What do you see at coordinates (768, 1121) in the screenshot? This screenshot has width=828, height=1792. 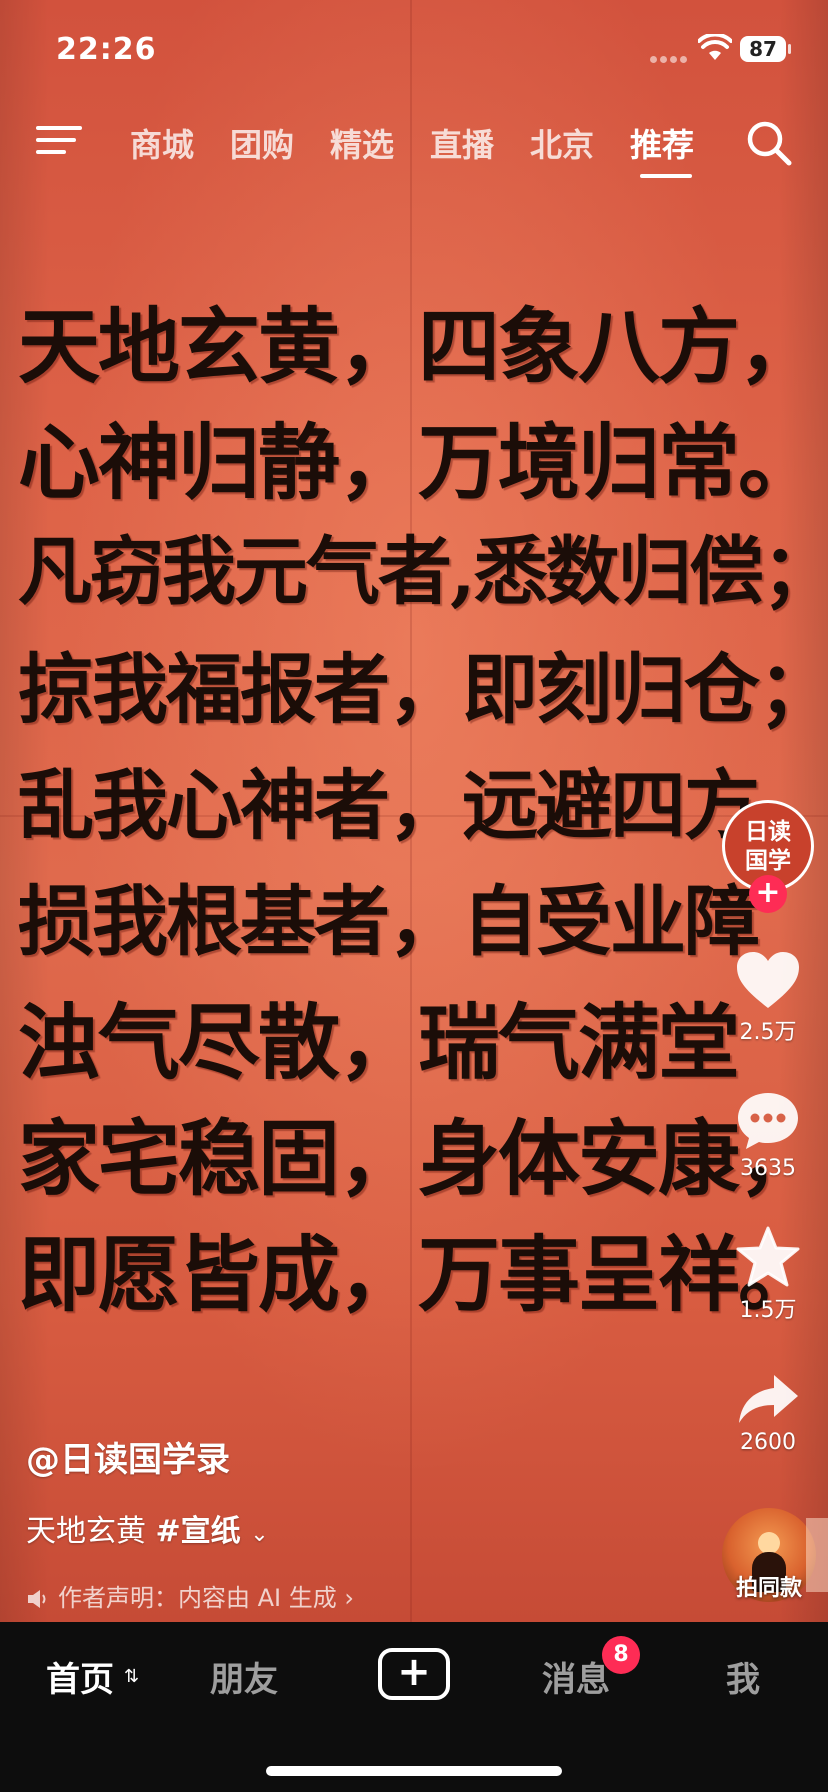 I see `comment-icon` at bounding box center [768, 1121].